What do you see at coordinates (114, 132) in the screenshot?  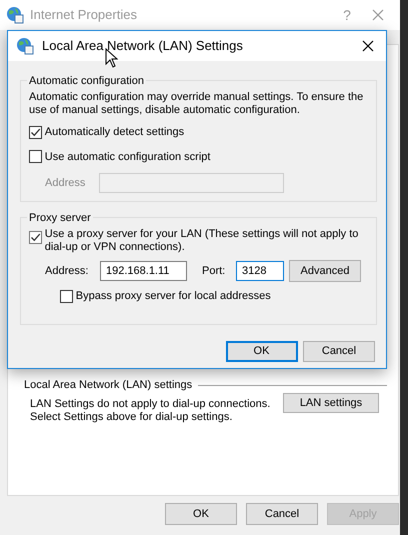 I see `checkbox-label: Automatically detect settings` at bounding box center [114, 132].